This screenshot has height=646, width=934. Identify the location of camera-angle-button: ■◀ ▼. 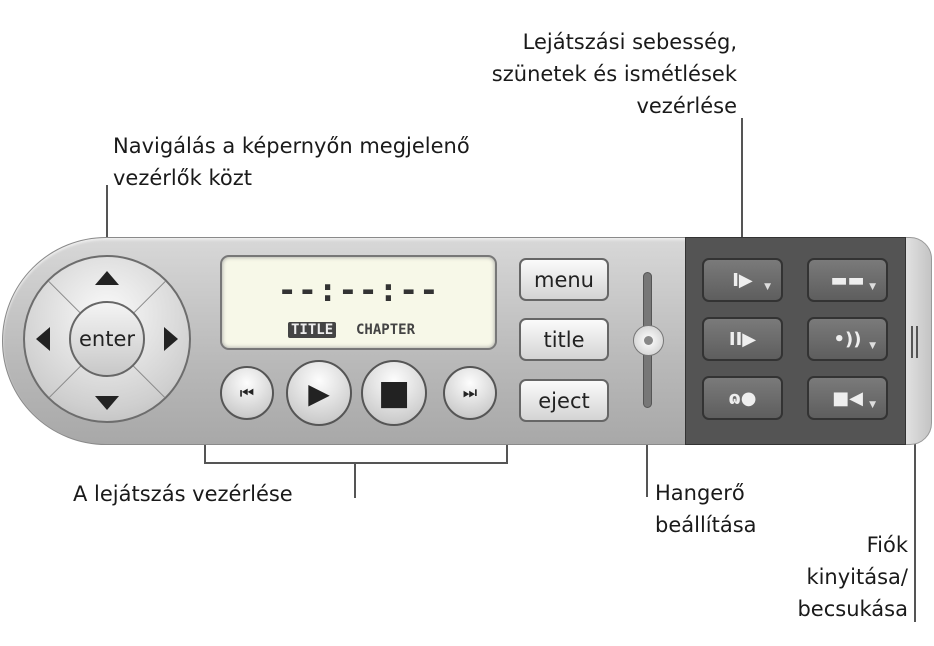
(847, 398).